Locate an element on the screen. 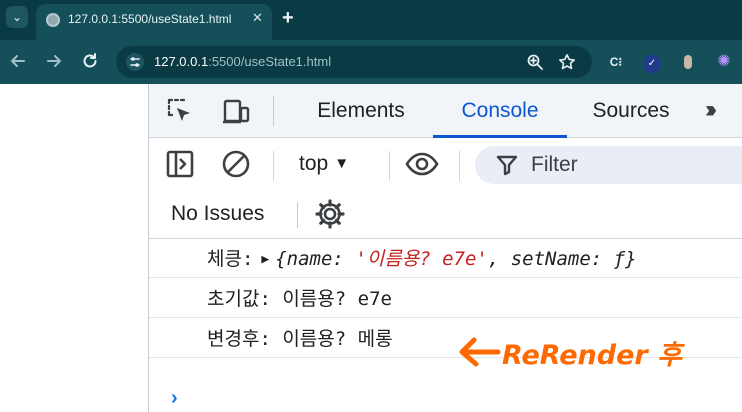  back-button is located at coordinates (18, 61).